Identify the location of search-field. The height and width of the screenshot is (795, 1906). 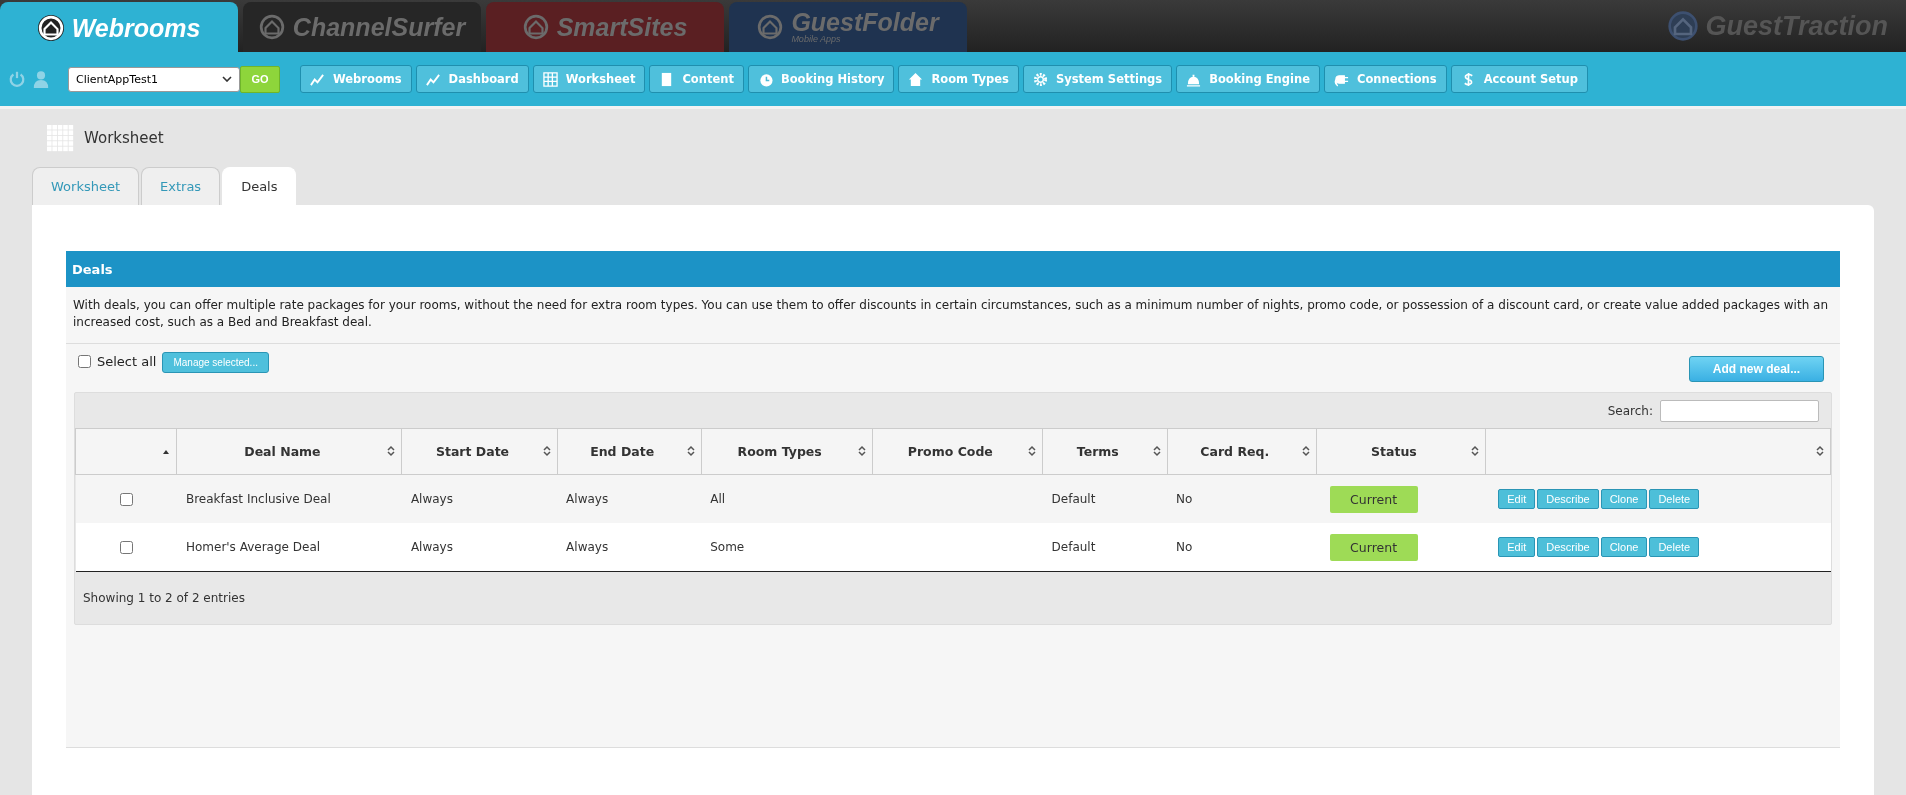
(1739, 410).